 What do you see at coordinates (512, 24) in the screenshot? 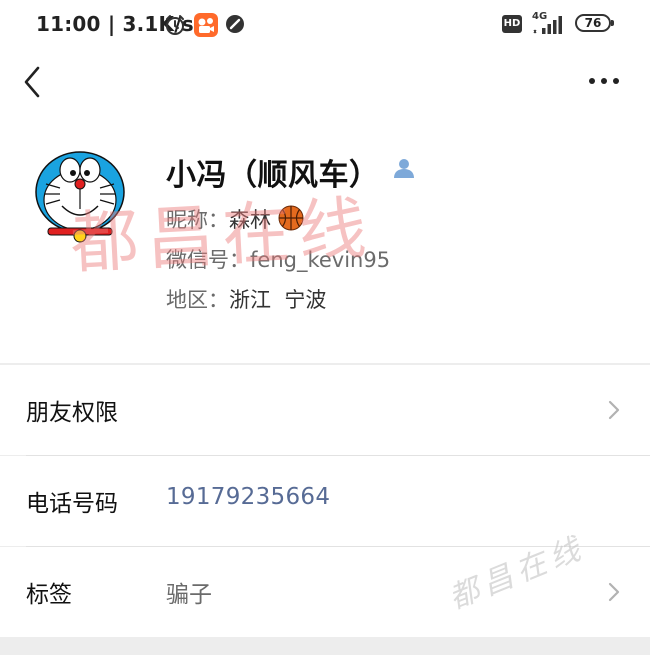
I see `hd-icon: HD` at bounding box center [512, 24].